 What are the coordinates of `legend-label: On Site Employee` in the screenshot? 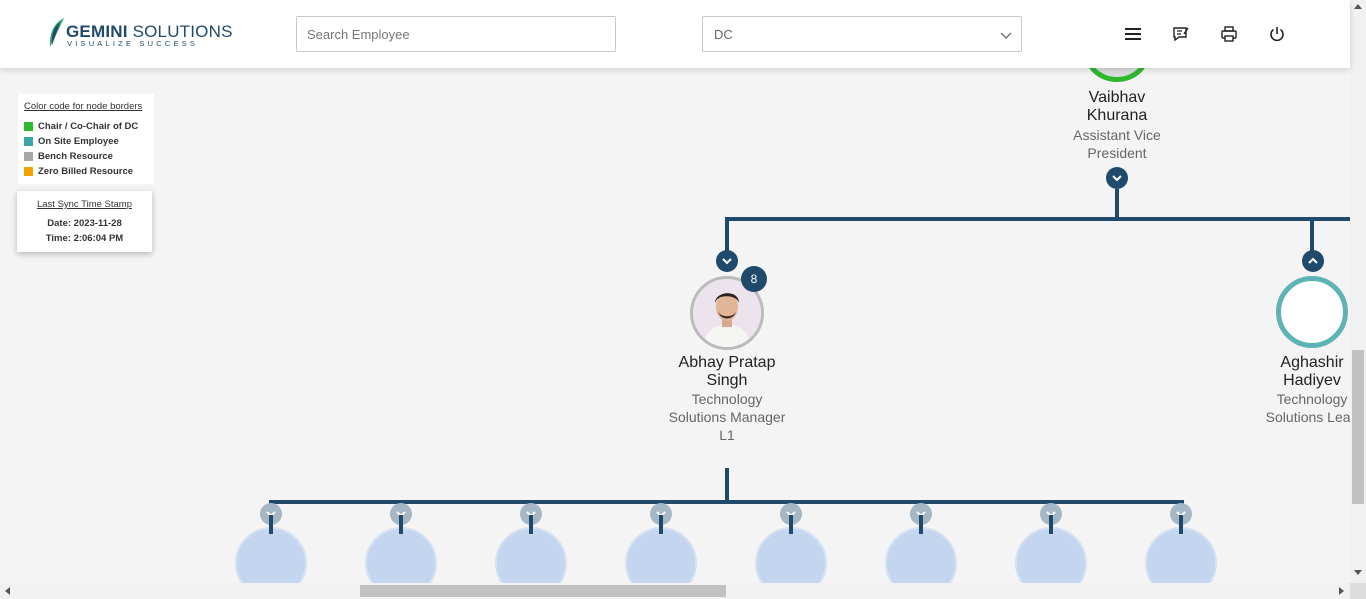 It's located at (78, 141).